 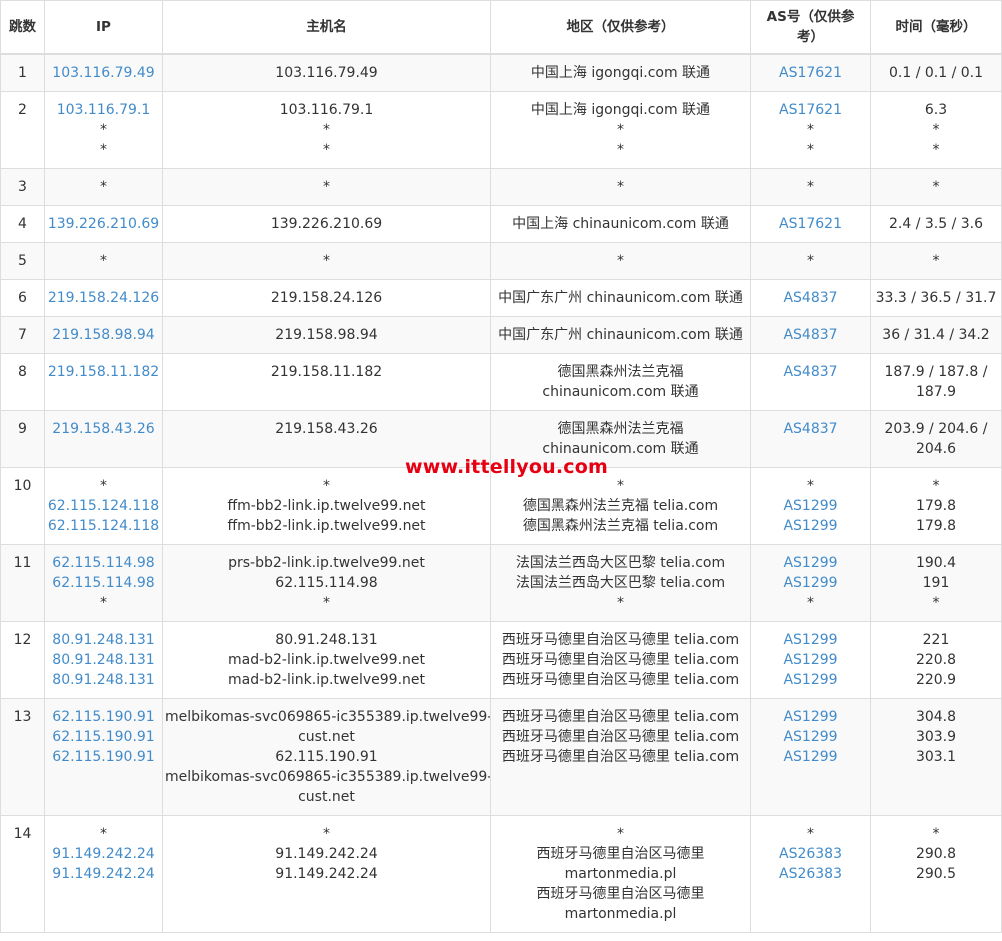 What do you see at coordinates (22, 660) in the screenshot?
I see `hop-cell: 12` at bounding box center [22, 660].